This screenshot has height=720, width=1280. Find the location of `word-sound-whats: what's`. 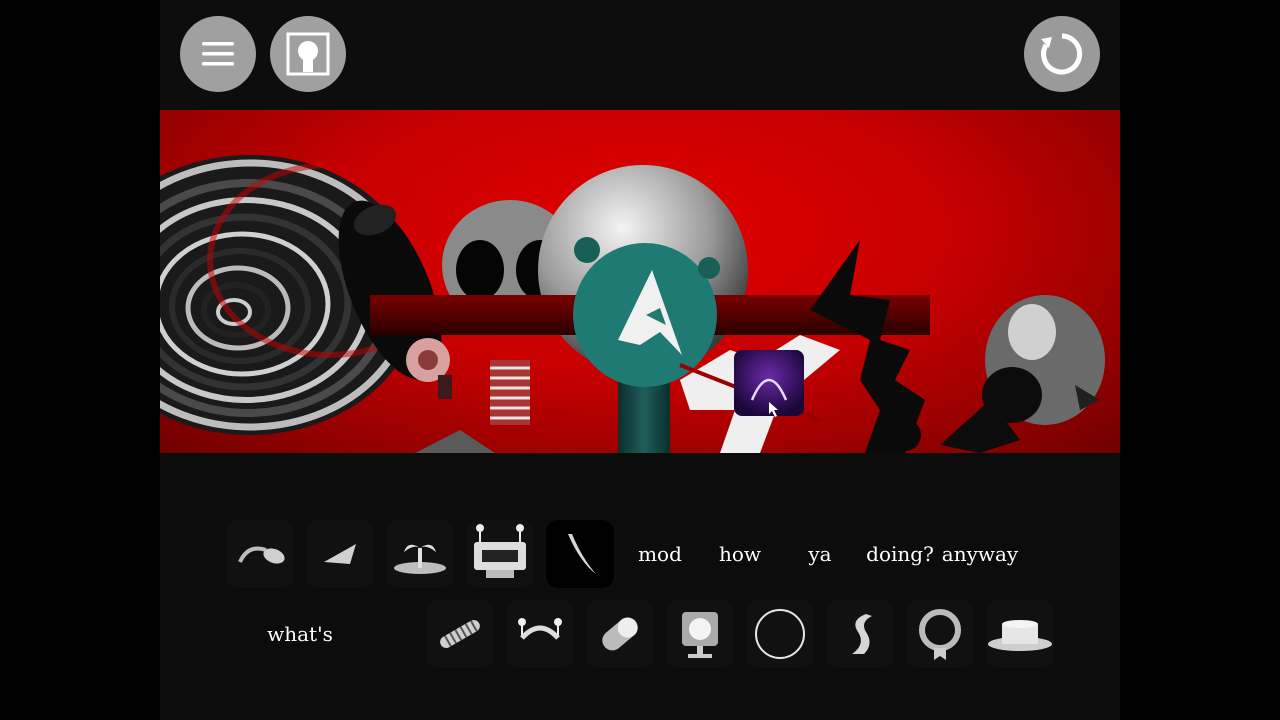

word-sound-whats: what's is located at coordinates (300, 634).